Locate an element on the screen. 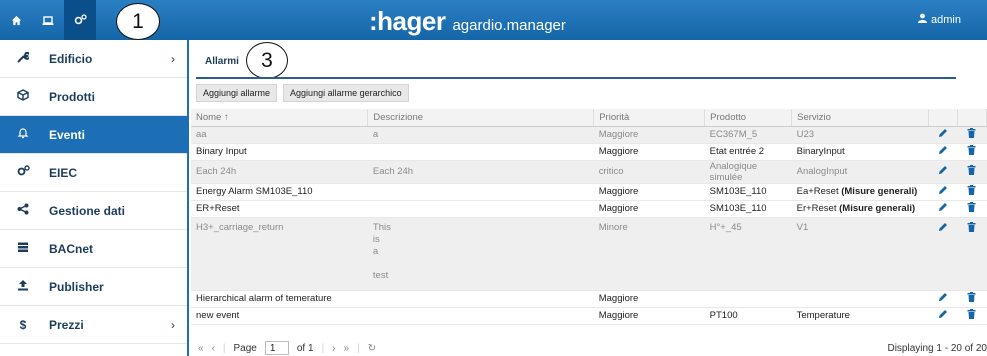  page-number-input is located at coordinates (276, 348).